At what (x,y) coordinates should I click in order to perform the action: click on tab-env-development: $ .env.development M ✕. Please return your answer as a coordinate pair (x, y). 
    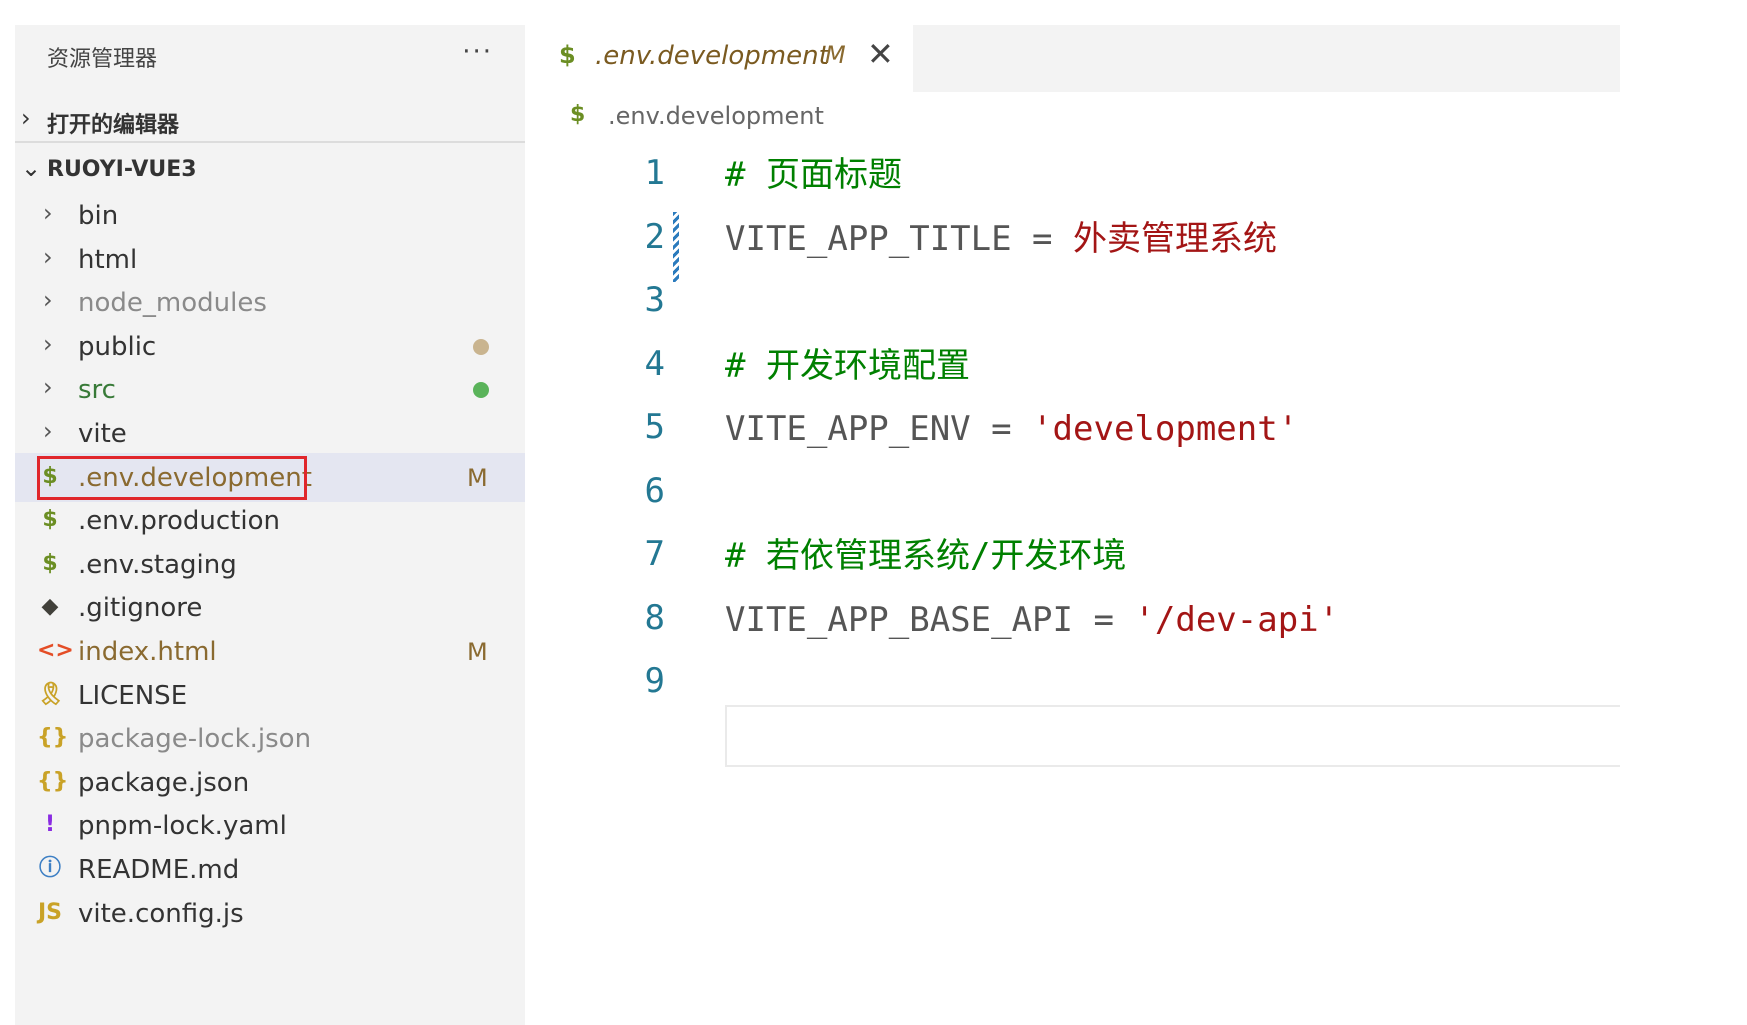
    Looking at the image, I should click on (729, 58).